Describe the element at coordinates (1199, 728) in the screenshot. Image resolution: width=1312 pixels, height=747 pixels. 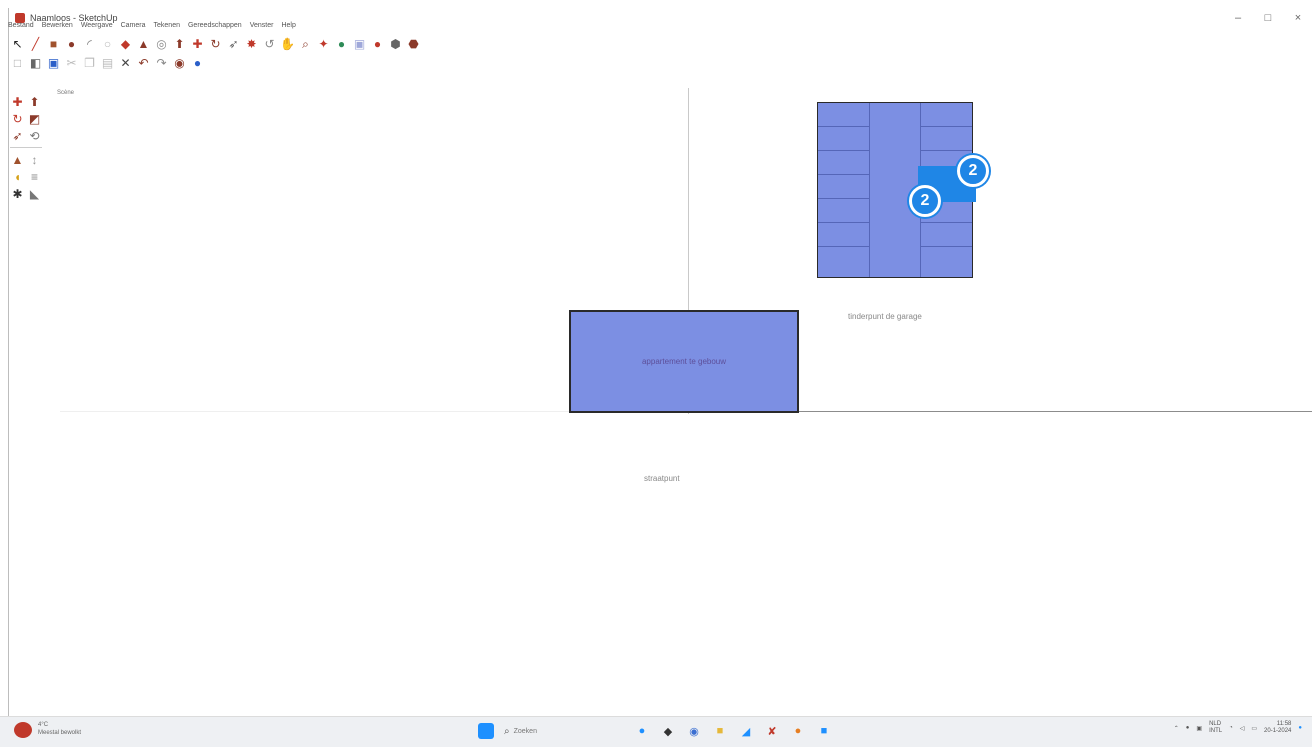
I see `security-icon: ▣` at that location.